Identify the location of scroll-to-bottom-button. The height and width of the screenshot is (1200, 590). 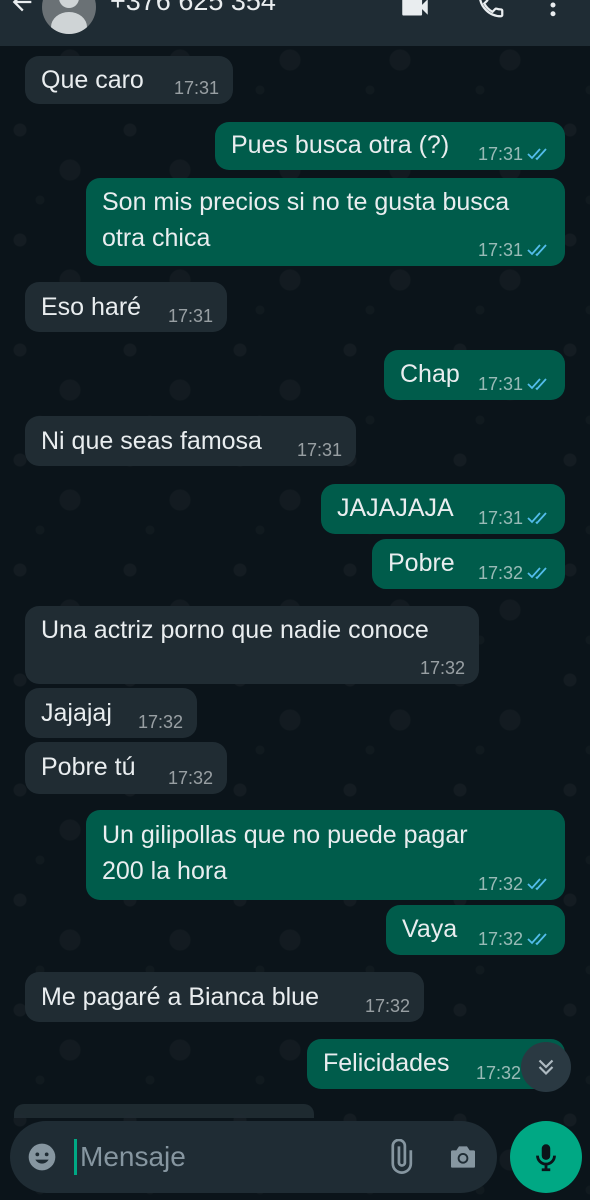
(546, 1067).